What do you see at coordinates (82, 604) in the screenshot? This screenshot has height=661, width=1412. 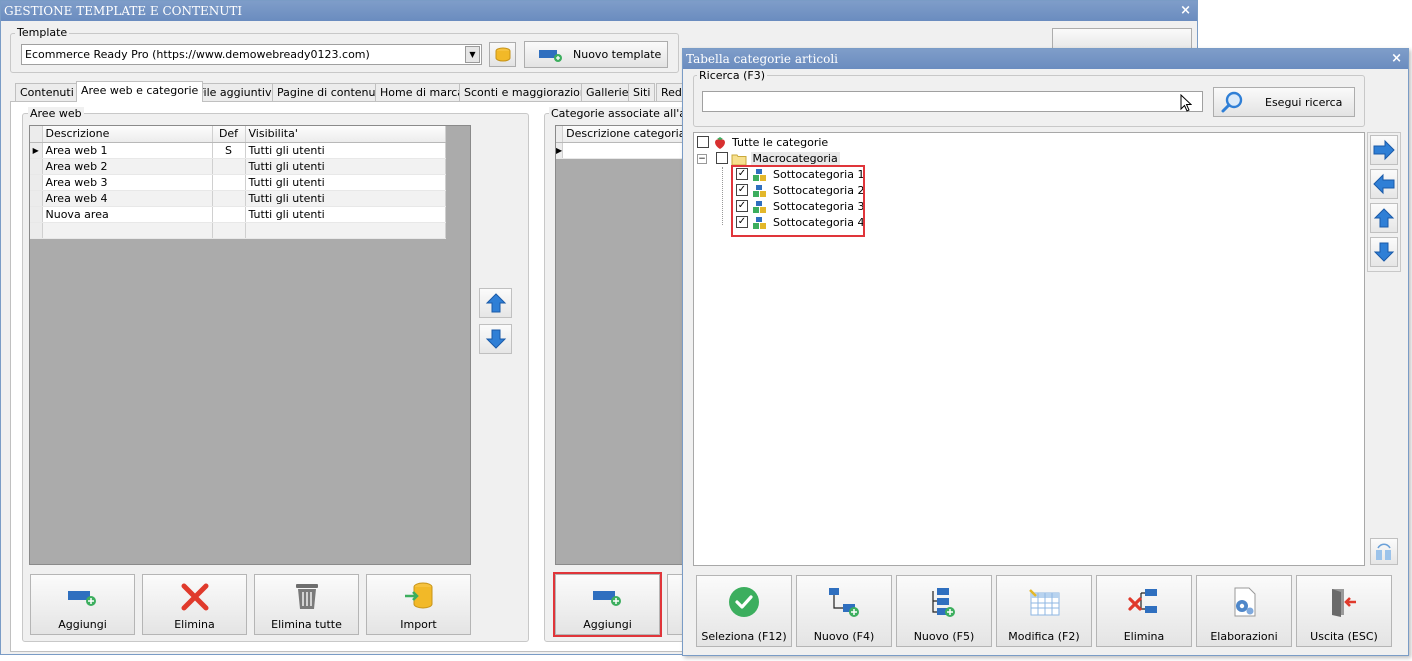 I see `add-area-button: Aggiungi` at bounding box center [82, 604].